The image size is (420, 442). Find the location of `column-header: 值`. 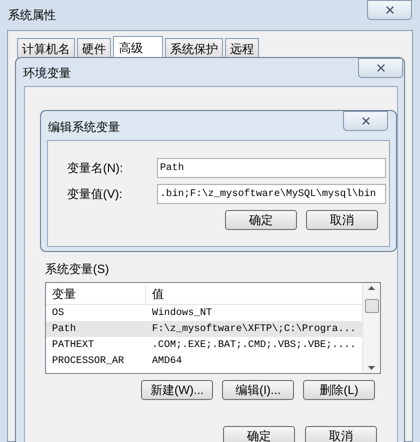

column-header: 值 is located at coordinates (254, 293).